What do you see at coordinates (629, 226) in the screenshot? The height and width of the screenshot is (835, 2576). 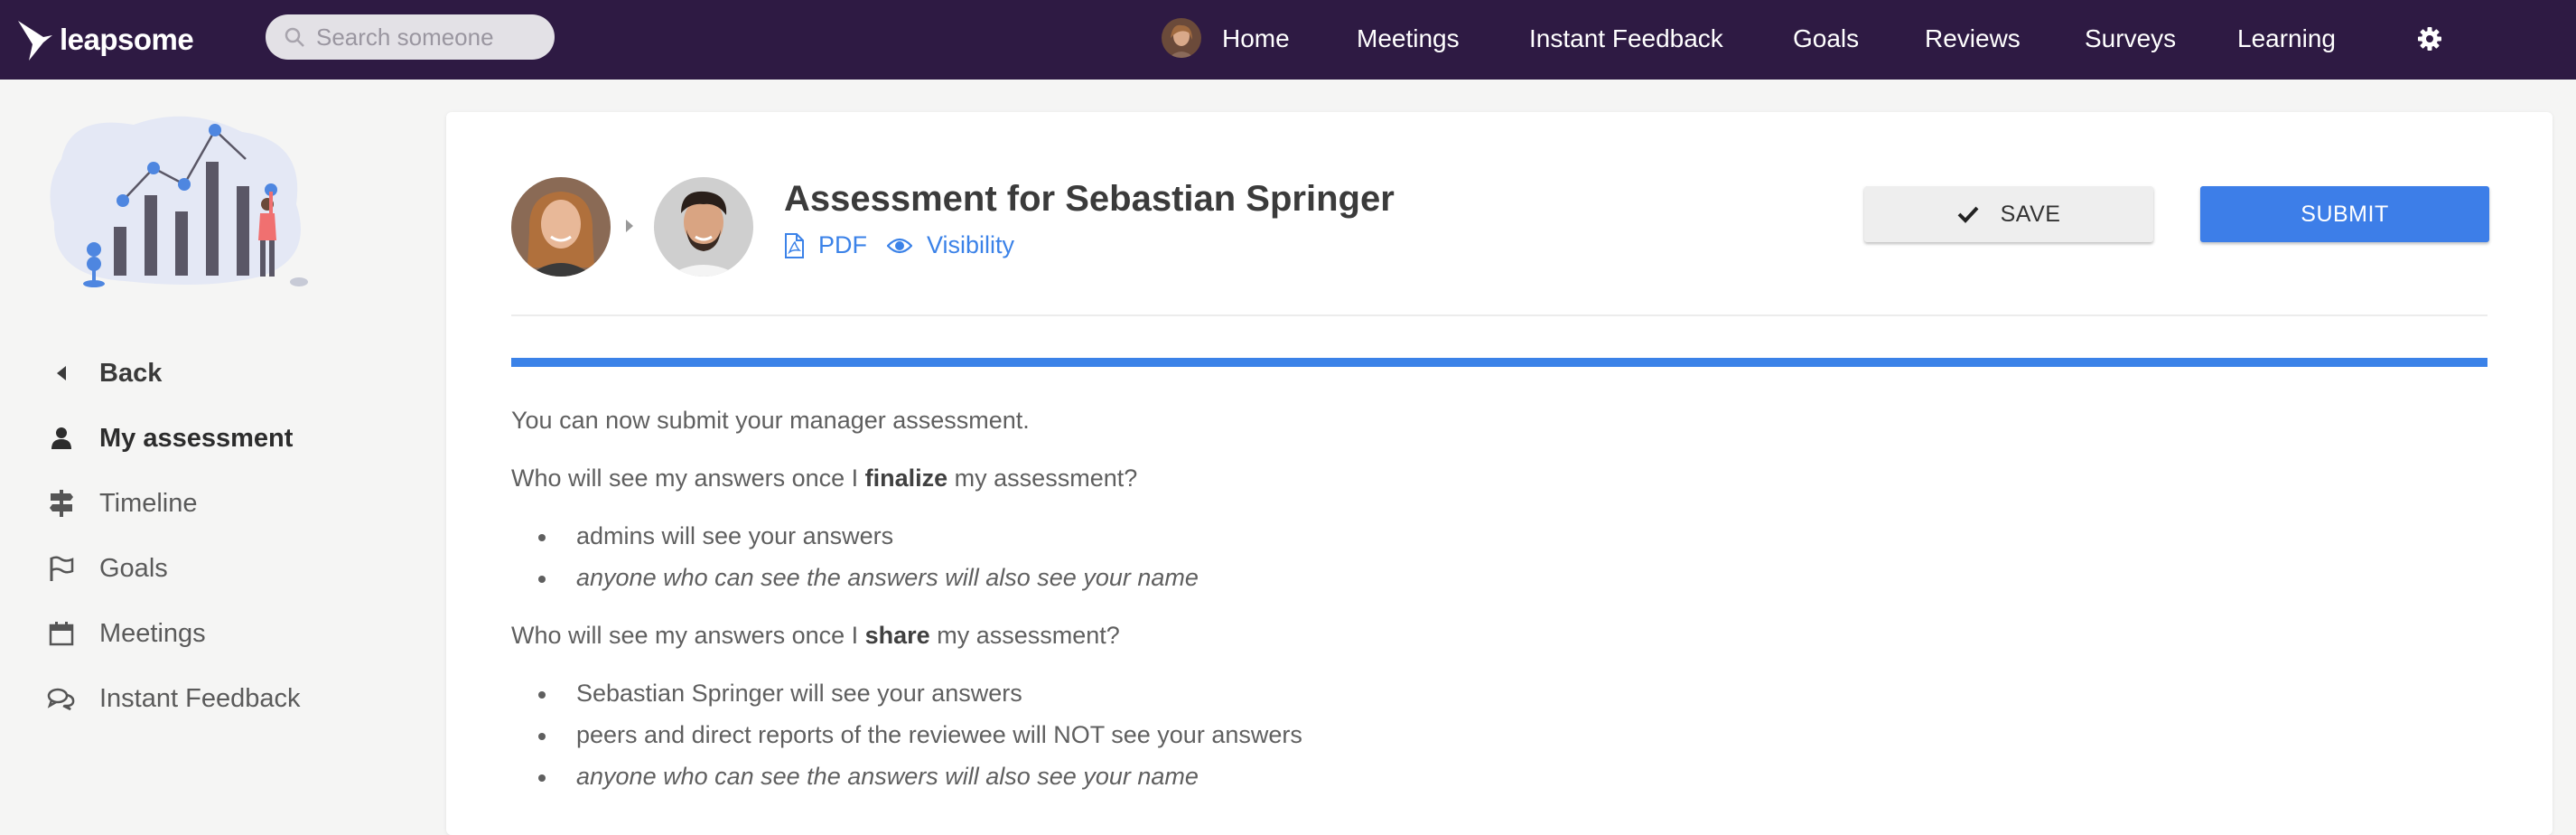 I see `caret-right-icon` at bounding box center [629, 226].